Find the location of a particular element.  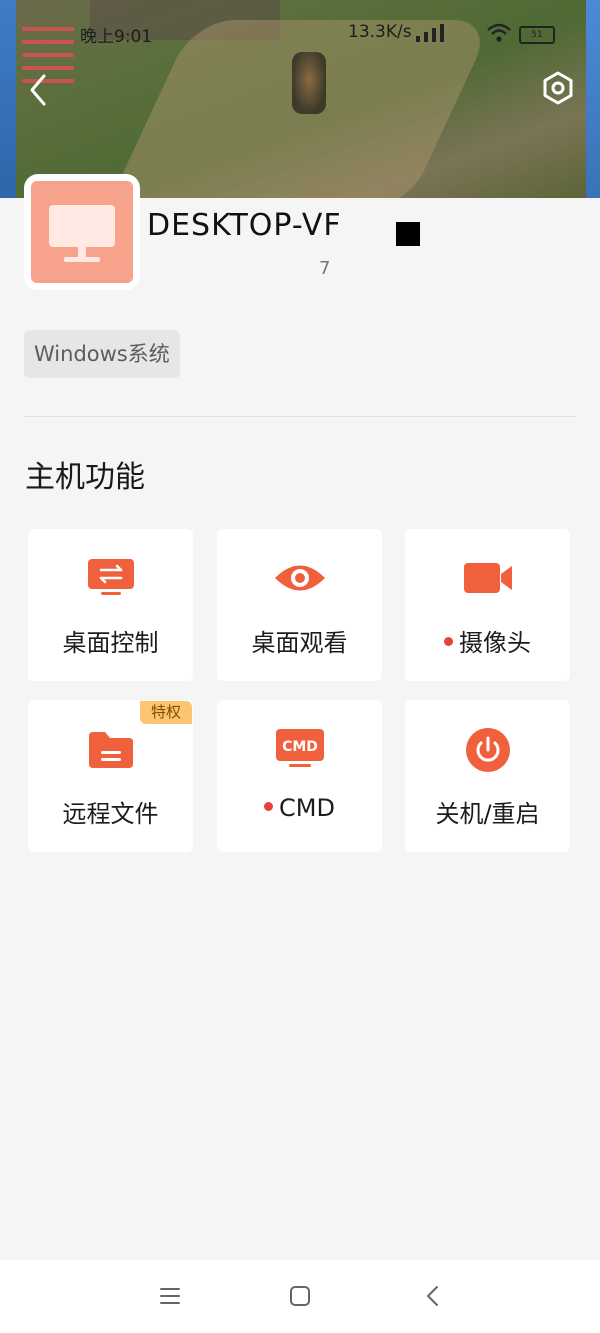

preview-left-edge is located at coordinates (8, 100).